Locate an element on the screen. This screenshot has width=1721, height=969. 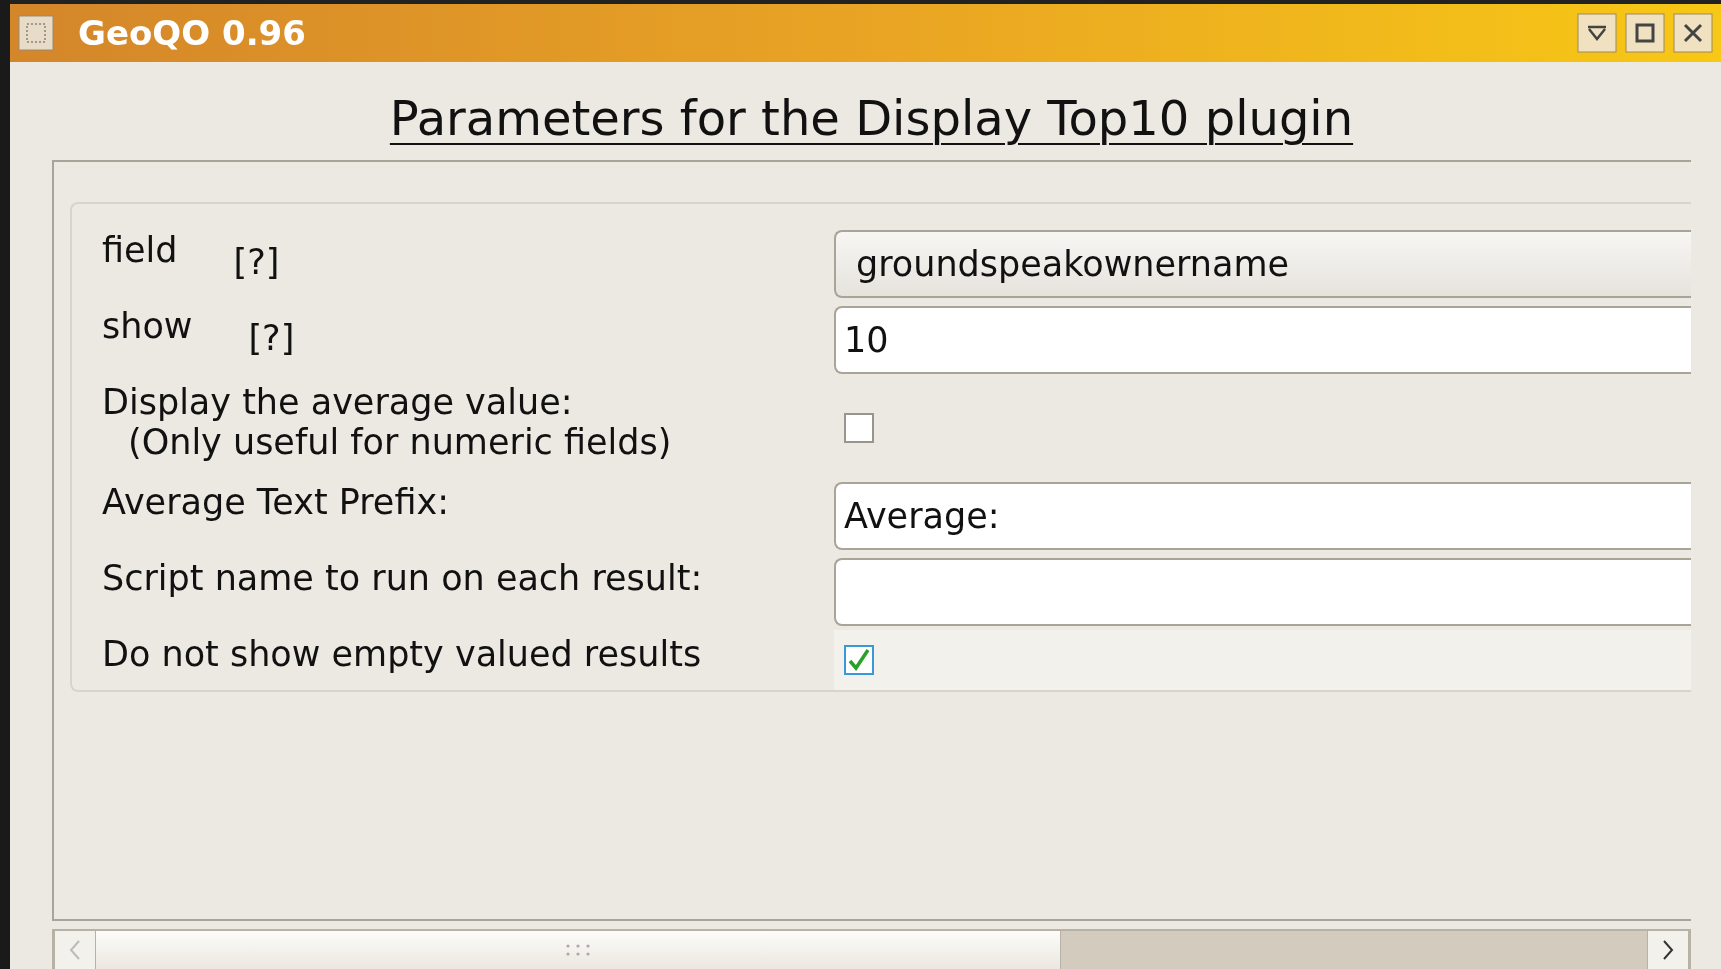
dropdown: groundspeakownername is located at coordinates (1262, 264).